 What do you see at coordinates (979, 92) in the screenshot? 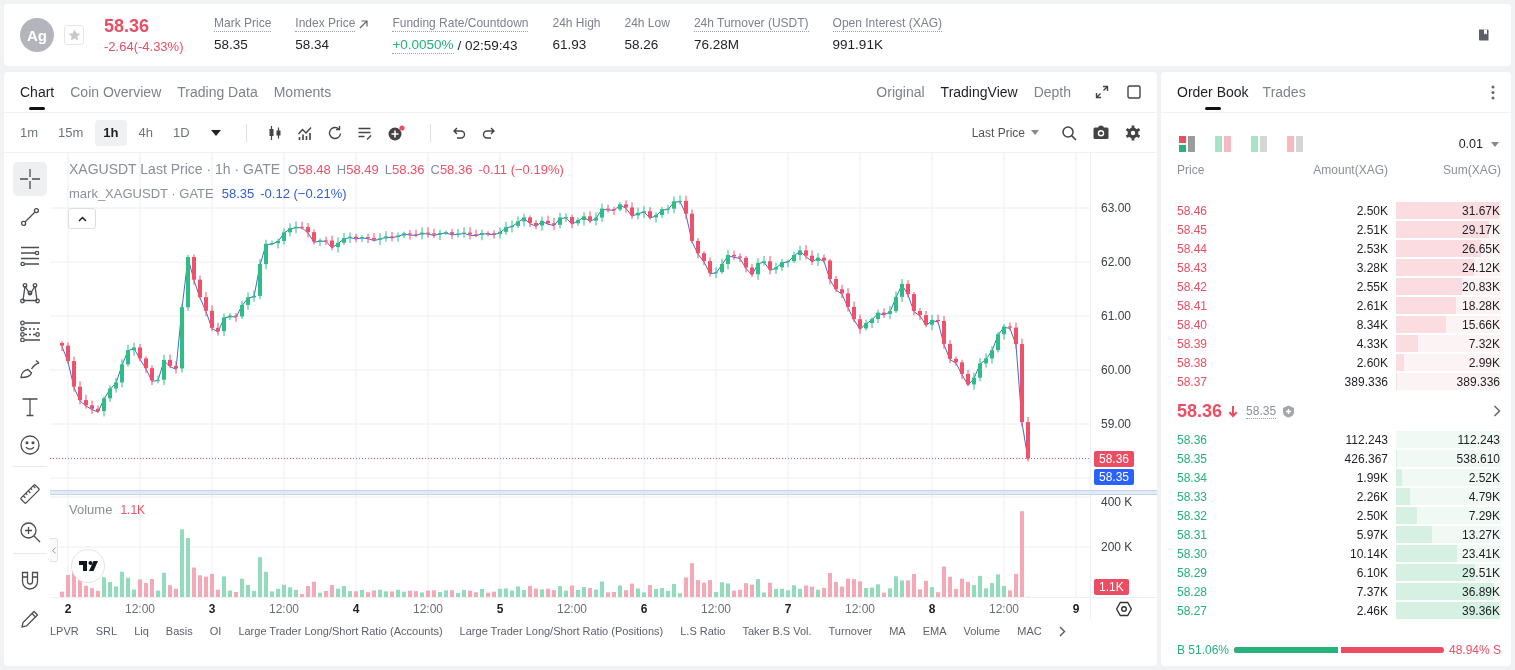
I see `view-tab: TradingView` at bounding box center [979, 92].